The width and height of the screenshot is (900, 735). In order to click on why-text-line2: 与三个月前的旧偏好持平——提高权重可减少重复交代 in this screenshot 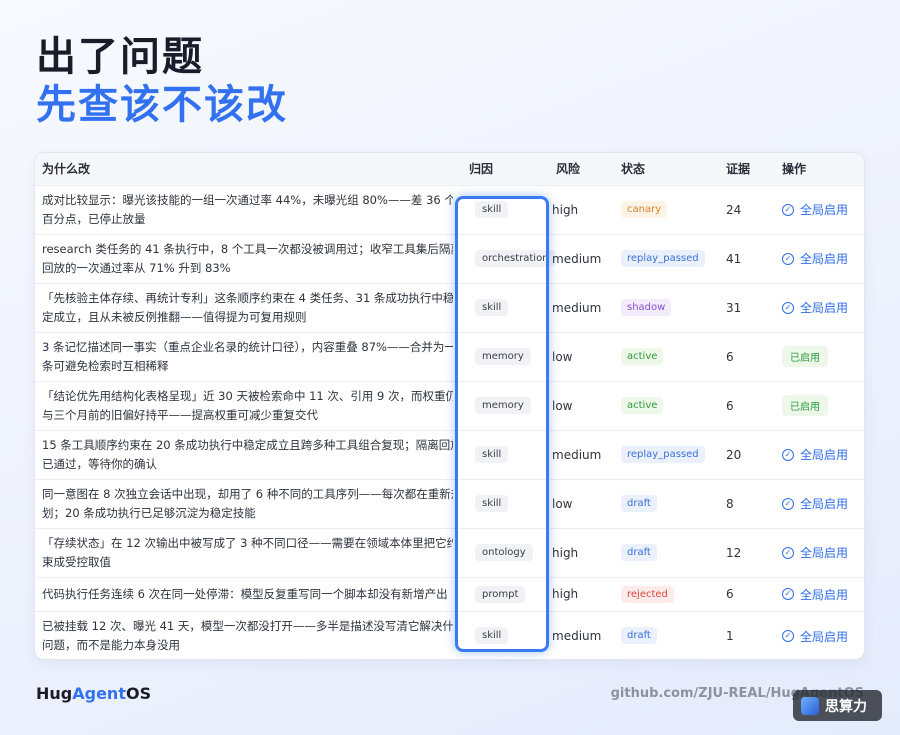, I will do `click(180, 414)`.